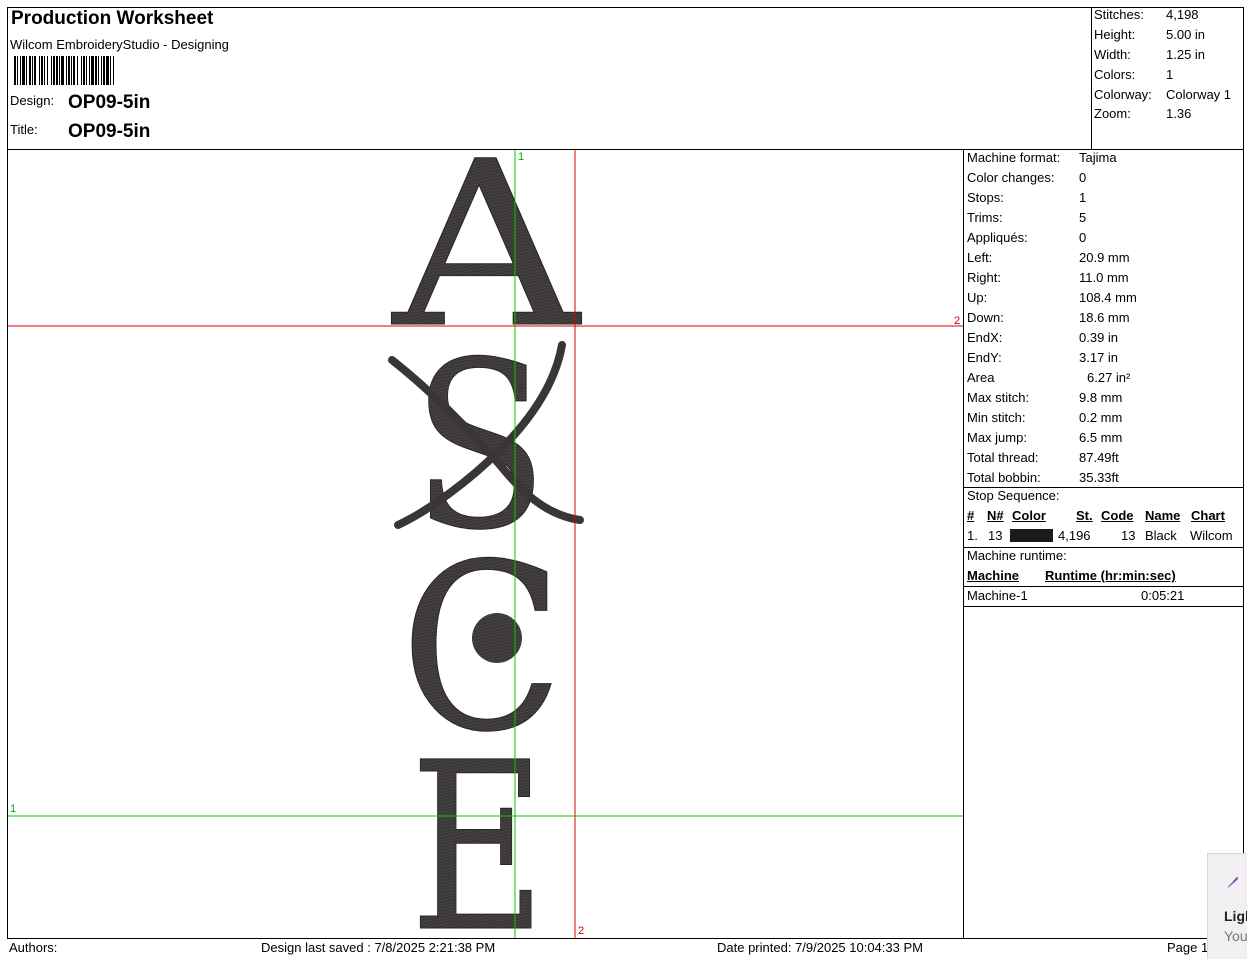  What do you see at coordinates (1003, 457) in the screenshot?
I see `info-label: Total thread:` at bounding box center [1003, 457].